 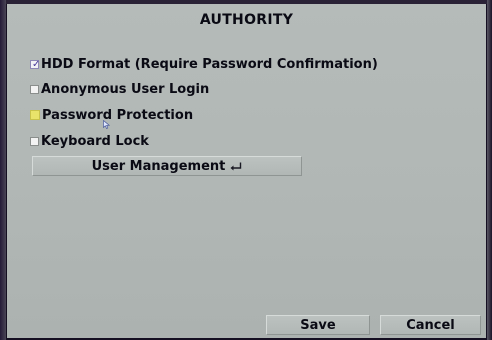 I want to click on save-button: Save, so click(x=318, y=325).